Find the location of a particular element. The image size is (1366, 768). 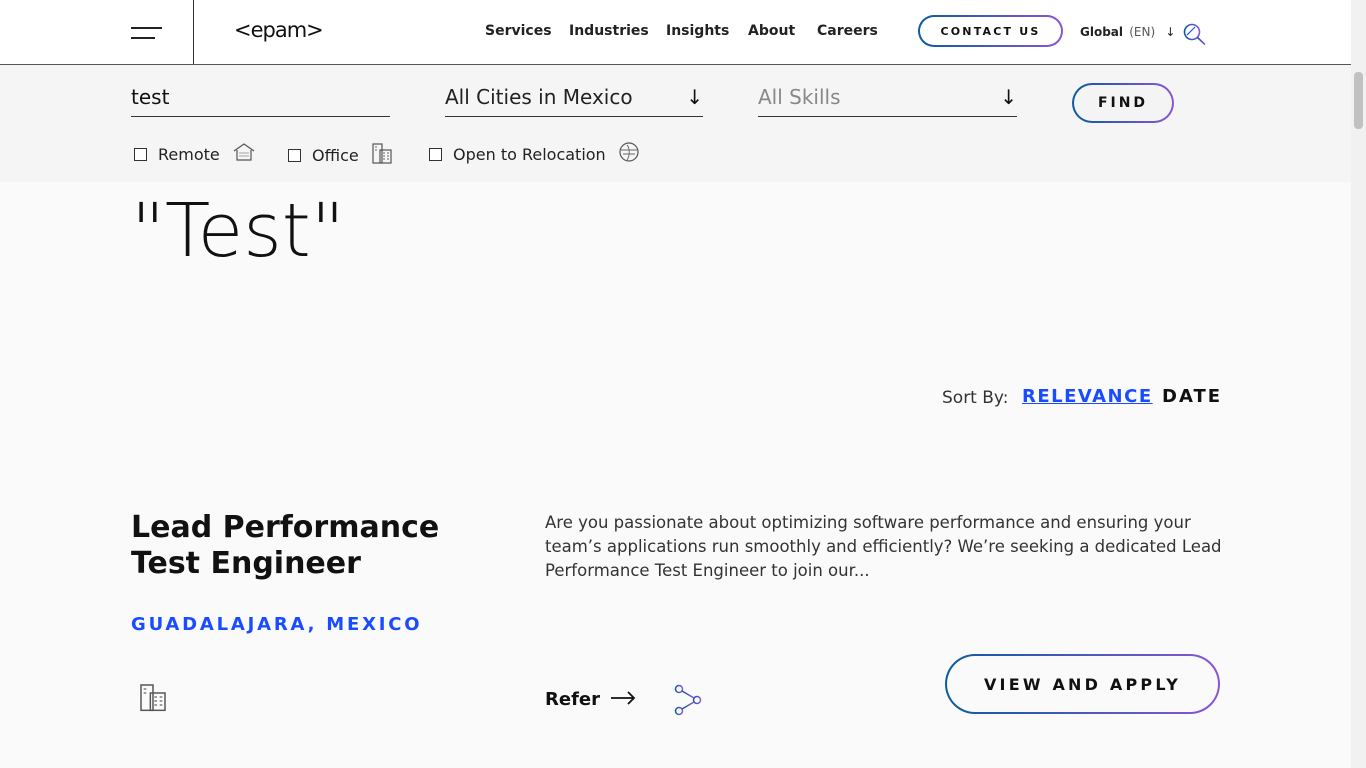

refer-link: Refer is located at coordinates (590, 699).